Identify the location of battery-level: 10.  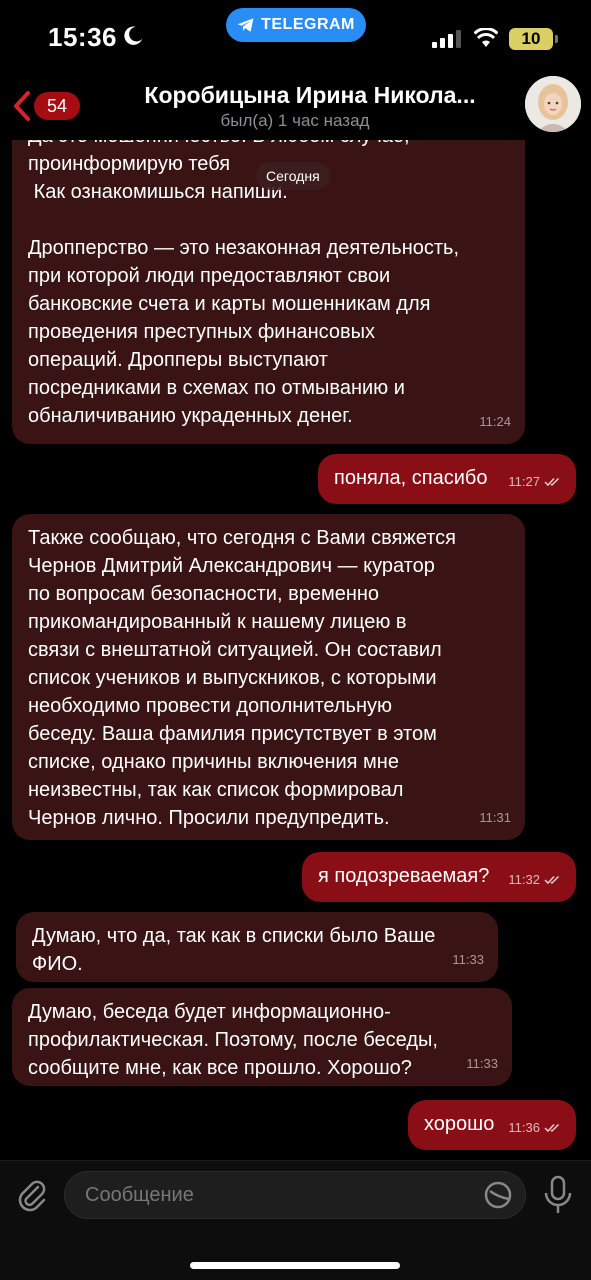
(531, 39).